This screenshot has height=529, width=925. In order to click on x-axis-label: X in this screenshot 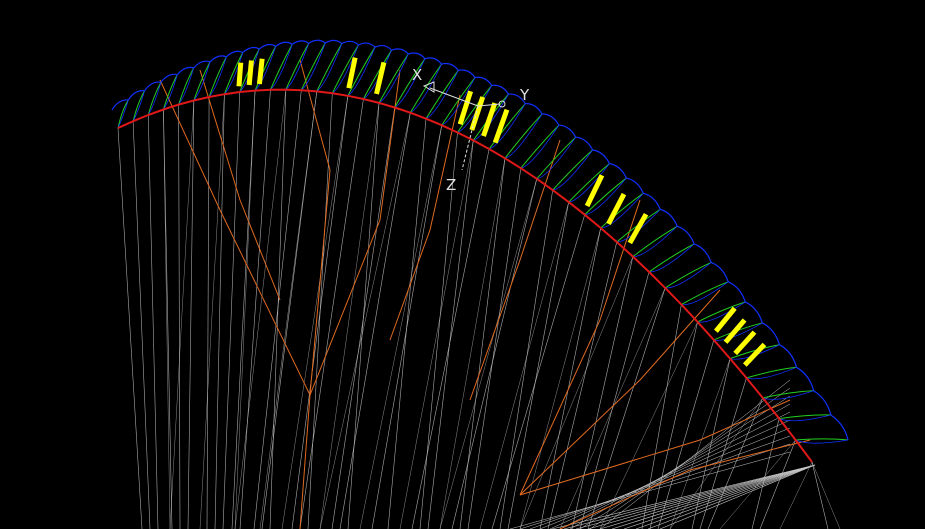, I will do `click(417, 75)`.